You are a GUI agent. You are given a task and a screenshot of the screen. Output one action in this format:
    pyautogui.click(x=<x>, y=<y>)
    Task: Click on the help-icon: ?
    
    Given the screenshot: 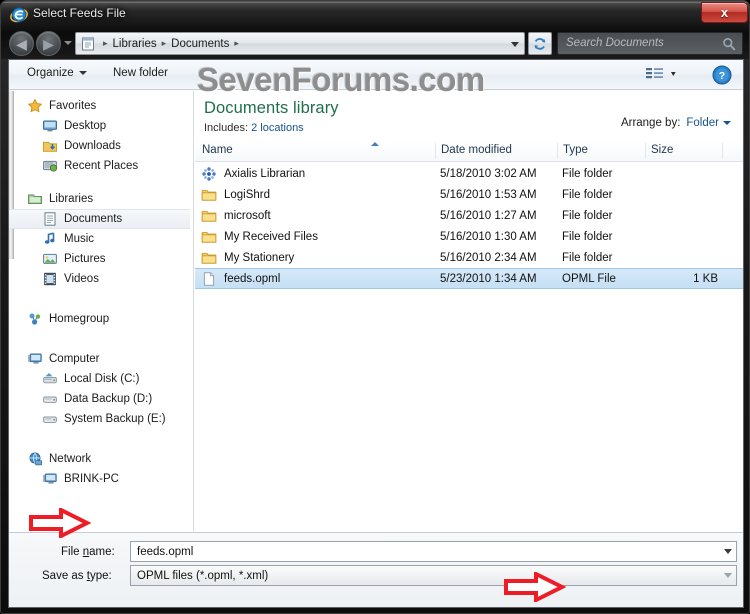 What is the action you would take?
    pyautogui.click(x=722, y=75)
    